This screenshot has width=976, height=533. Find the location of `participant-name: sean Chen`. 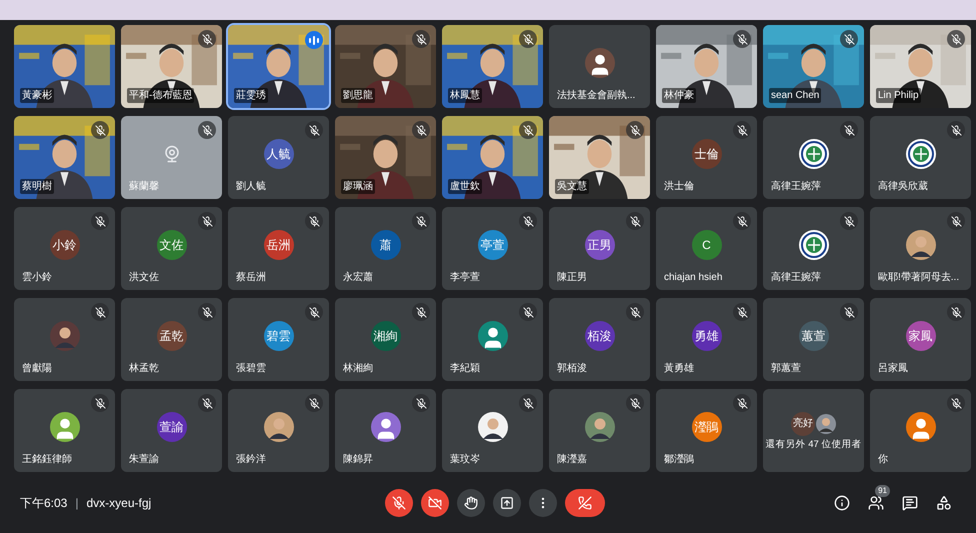

participant-name: sean Chen is located at coordinates (795, 95).